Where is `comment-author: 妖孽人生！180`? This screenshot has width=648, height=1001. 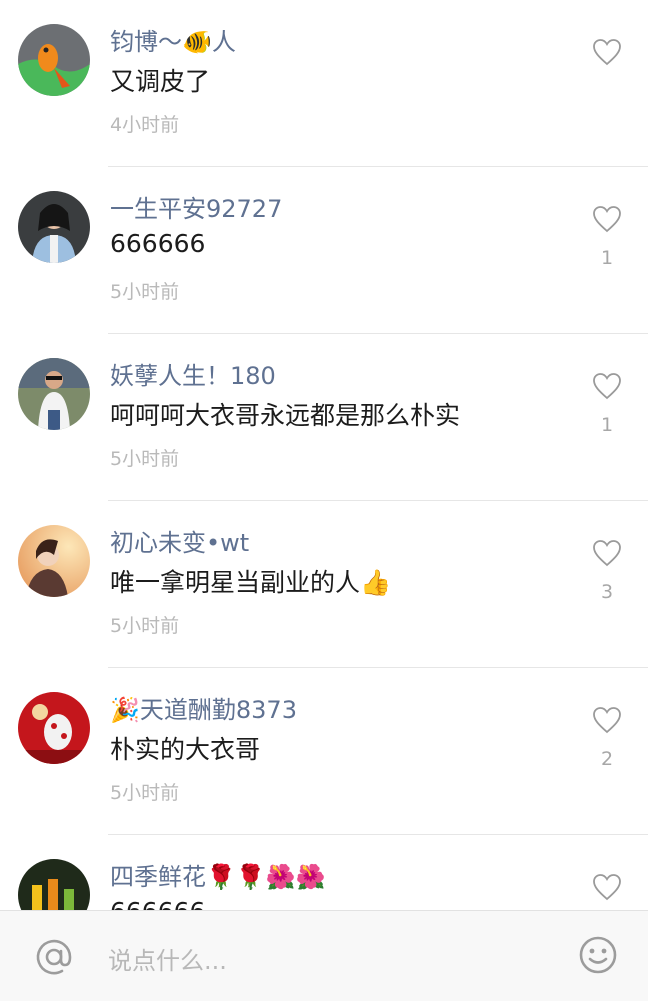
comment-author: 妖孽人生！180 is located at coordinates (193, 373).